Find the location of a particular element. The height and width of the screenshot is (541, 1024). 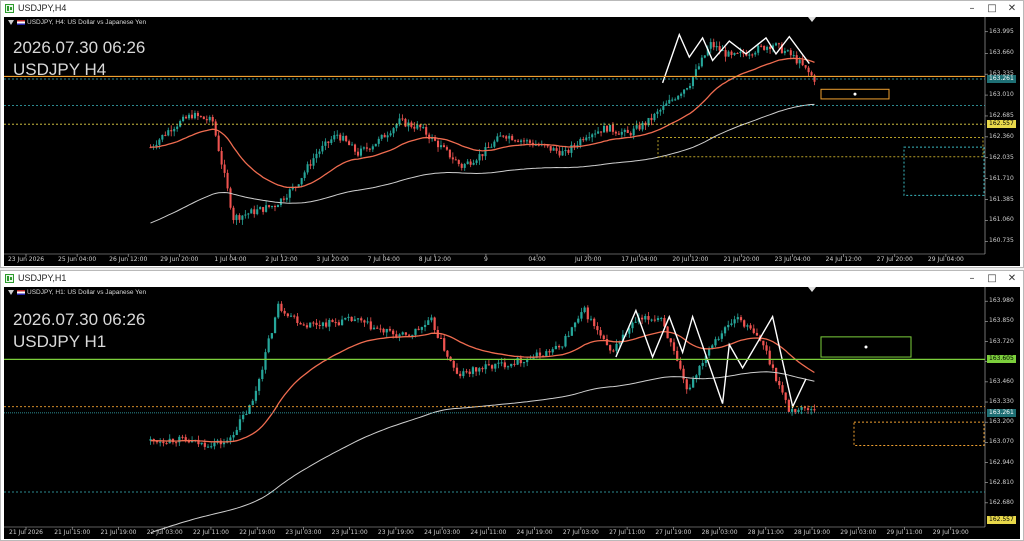

title-bar: USDJPY,H4 – □ ✕ is located at coordinates (512, 9).